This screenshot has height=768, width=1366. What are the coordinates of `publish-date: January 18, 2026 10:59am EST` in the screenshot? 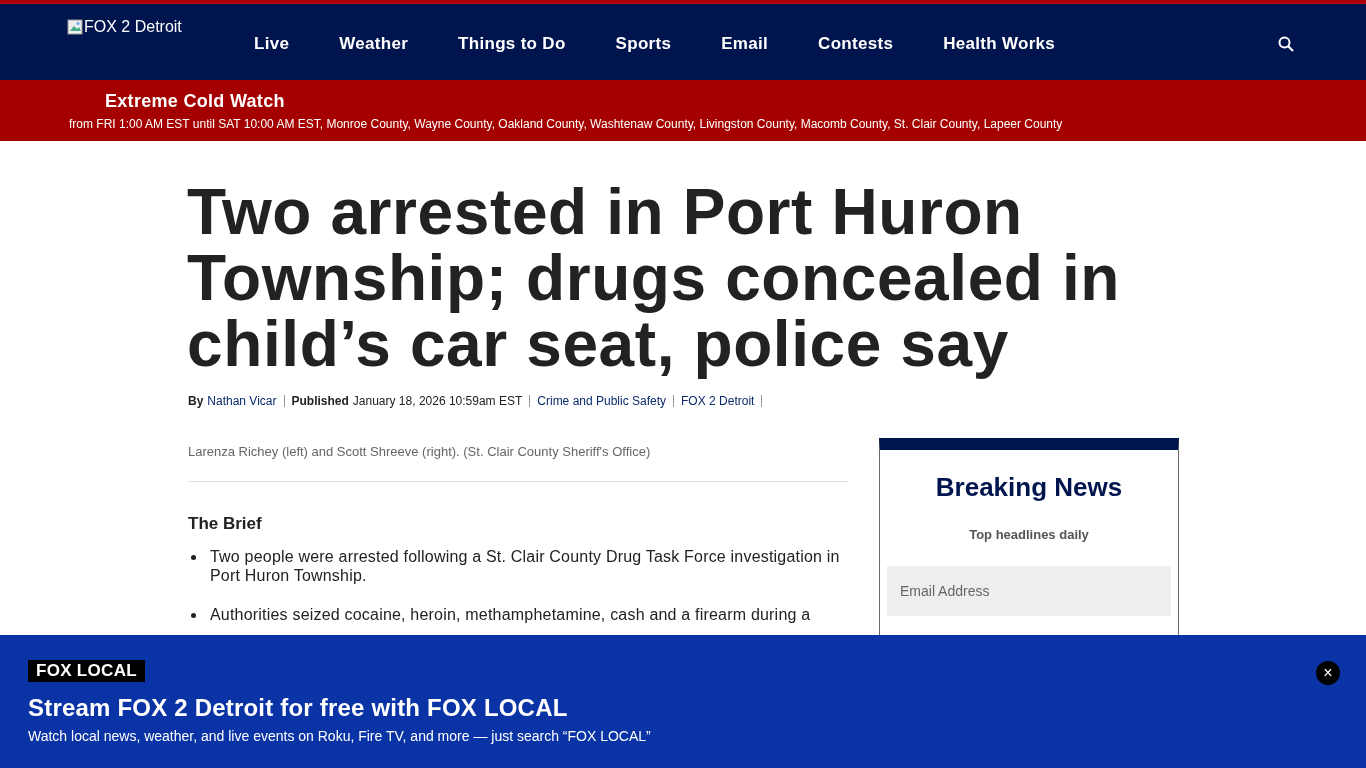 It's located at (437, 401).